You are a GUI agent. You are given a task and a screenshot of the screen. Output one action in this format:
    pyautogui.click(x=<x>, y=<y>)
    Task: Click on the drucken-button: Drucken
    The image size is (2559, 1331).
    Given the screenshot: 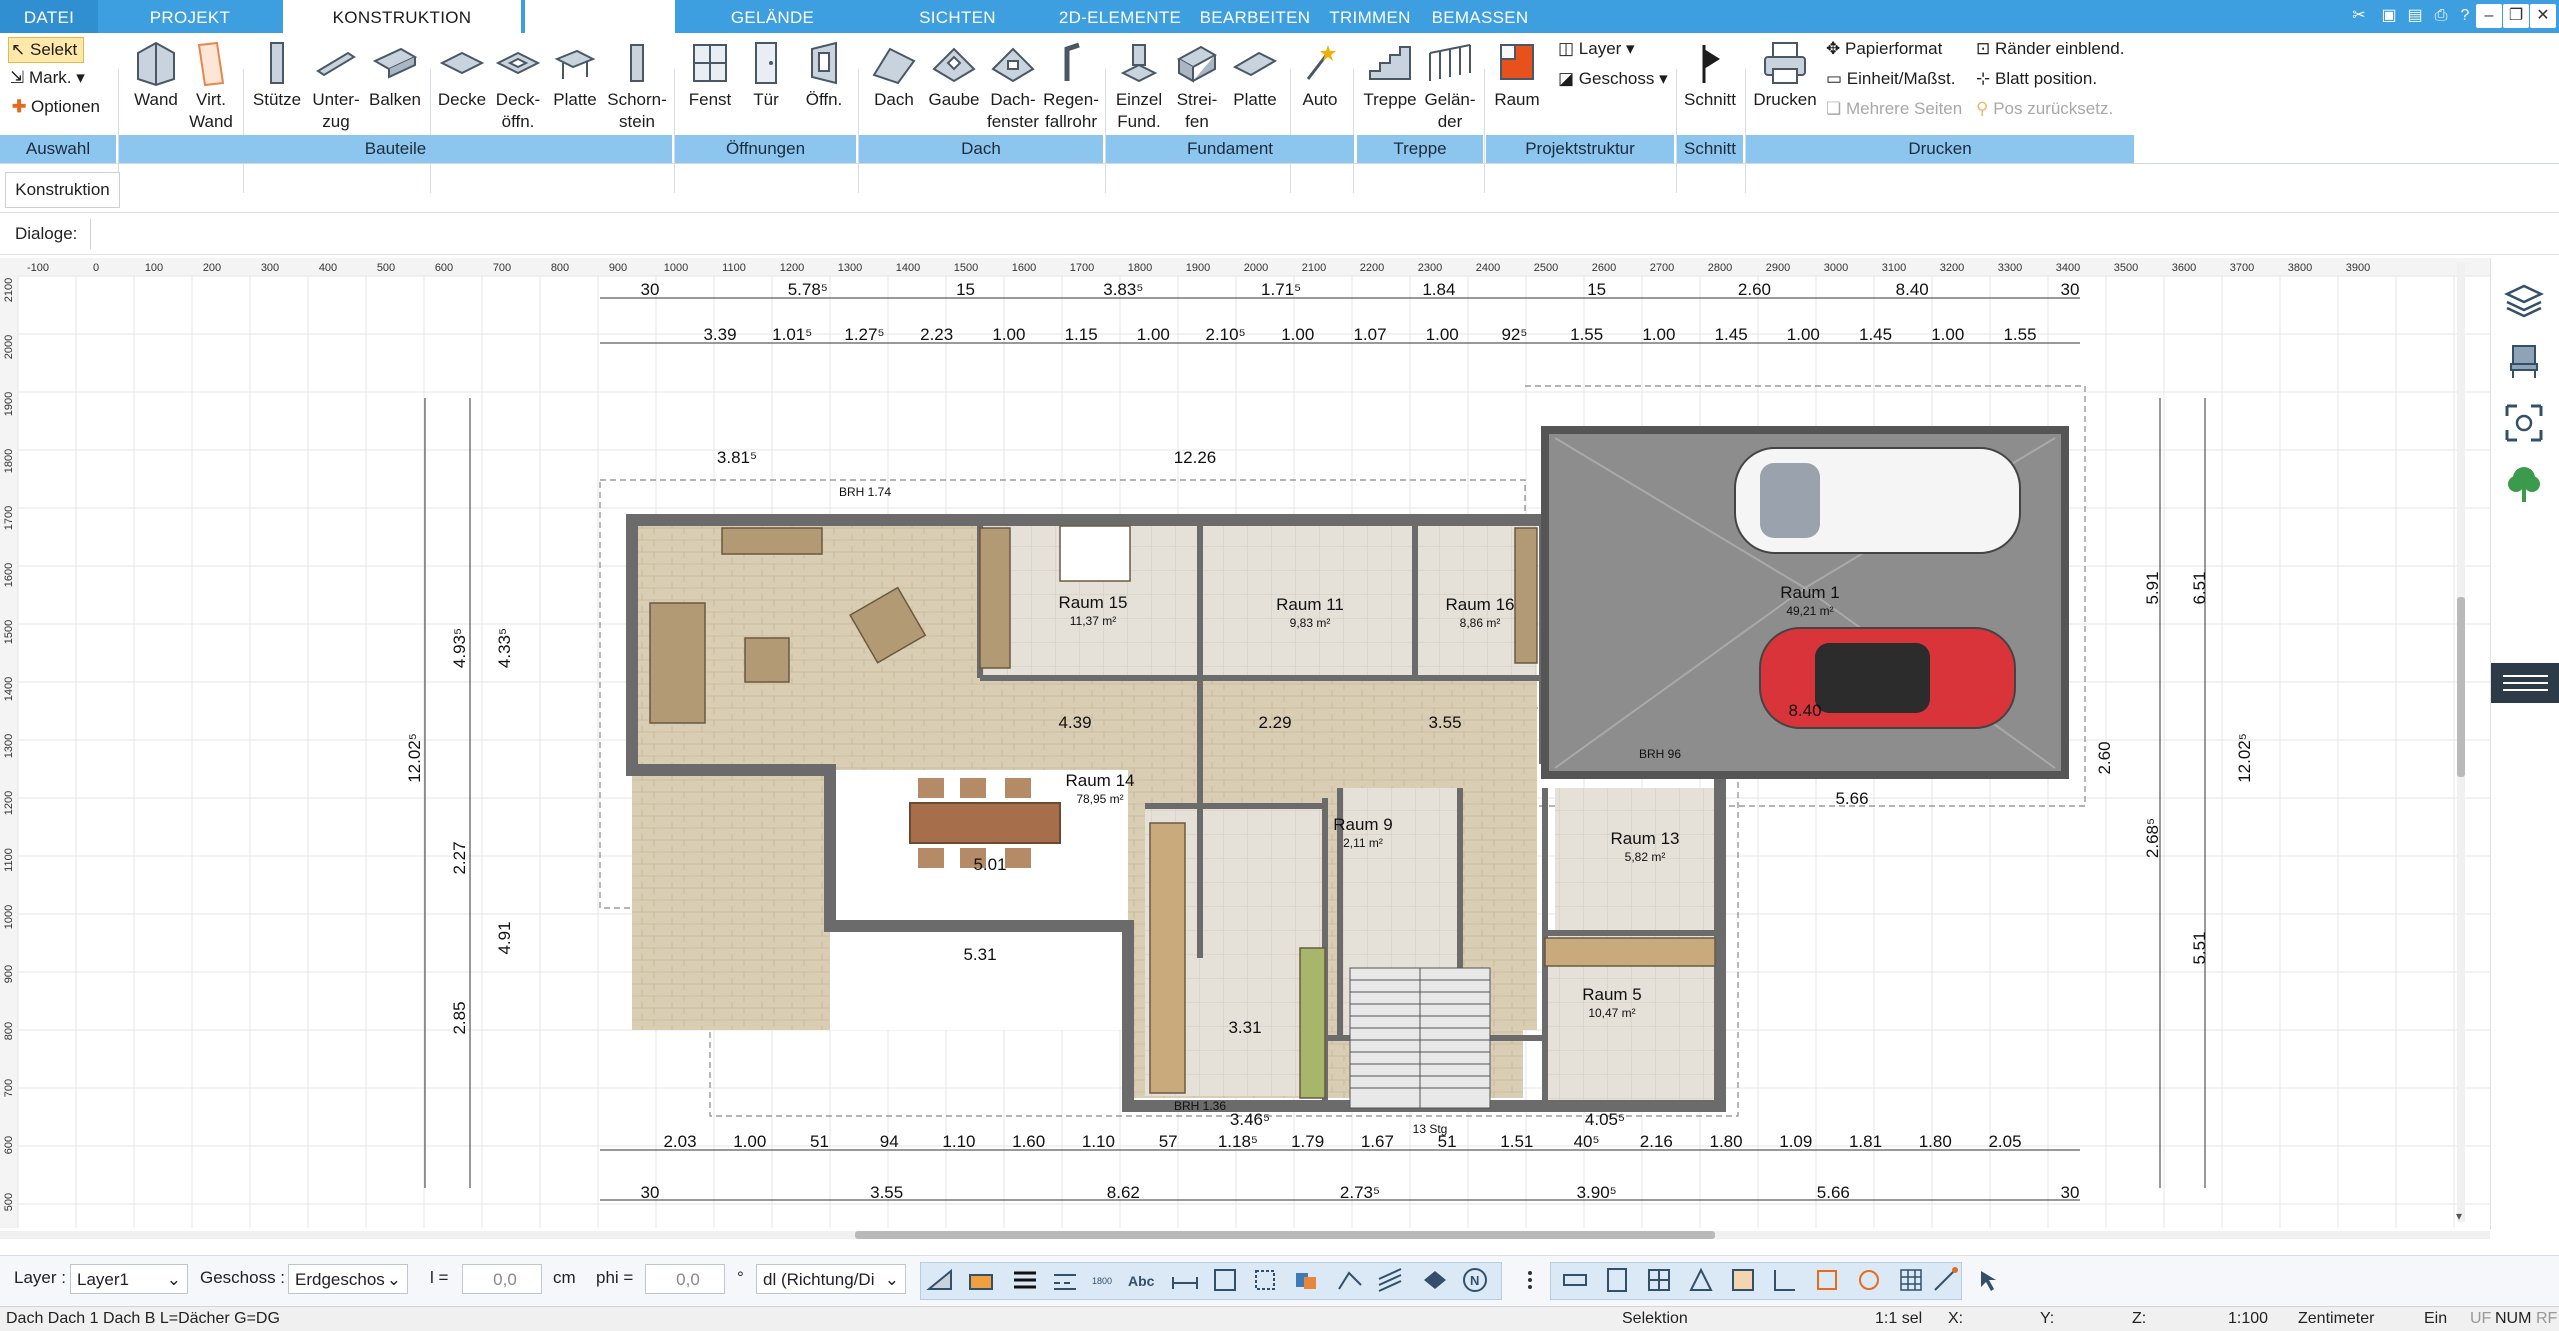 What is the action you would take?
    pyautogui.click(x=1785, y=75)
    